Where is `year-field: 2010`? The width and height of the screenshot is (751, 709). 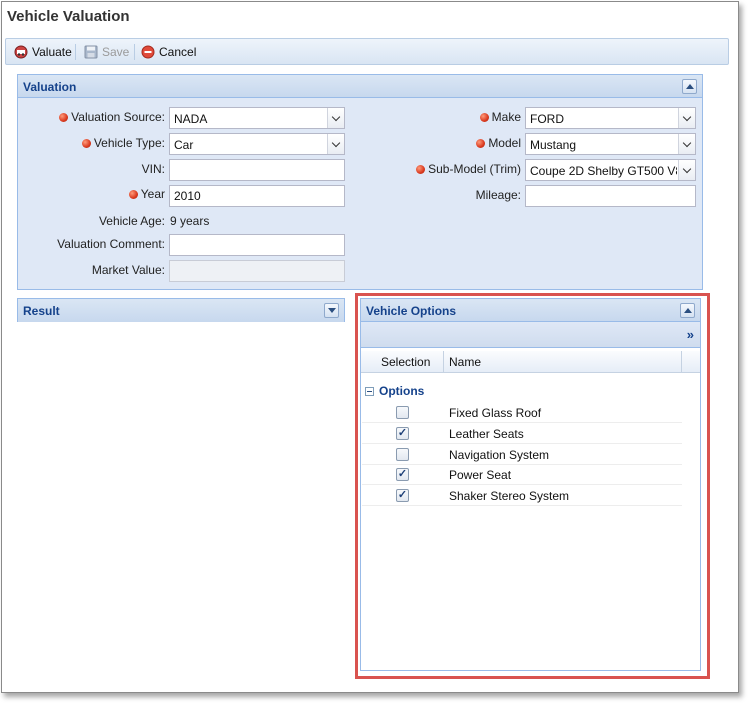 year-field: 2010 is located at coordinates (257, 196).